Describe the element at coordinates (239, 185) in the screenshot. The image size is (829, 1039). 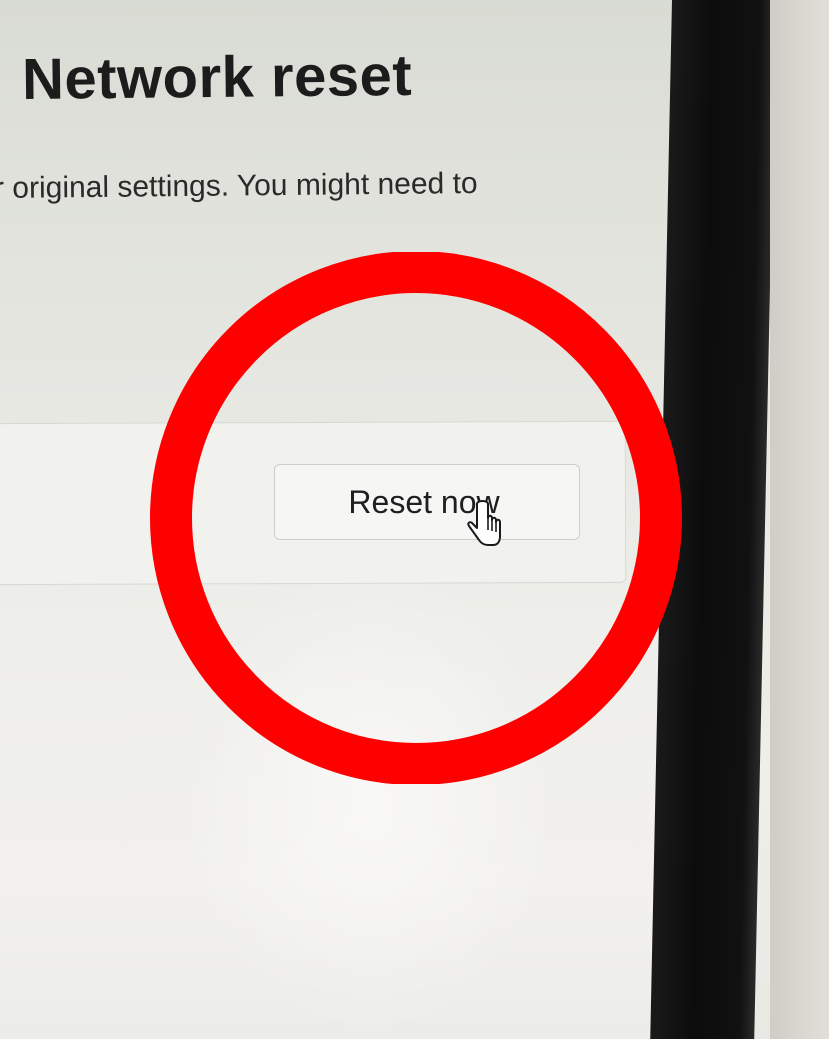
I see `page-description: r original settings. You might need to` at that location.